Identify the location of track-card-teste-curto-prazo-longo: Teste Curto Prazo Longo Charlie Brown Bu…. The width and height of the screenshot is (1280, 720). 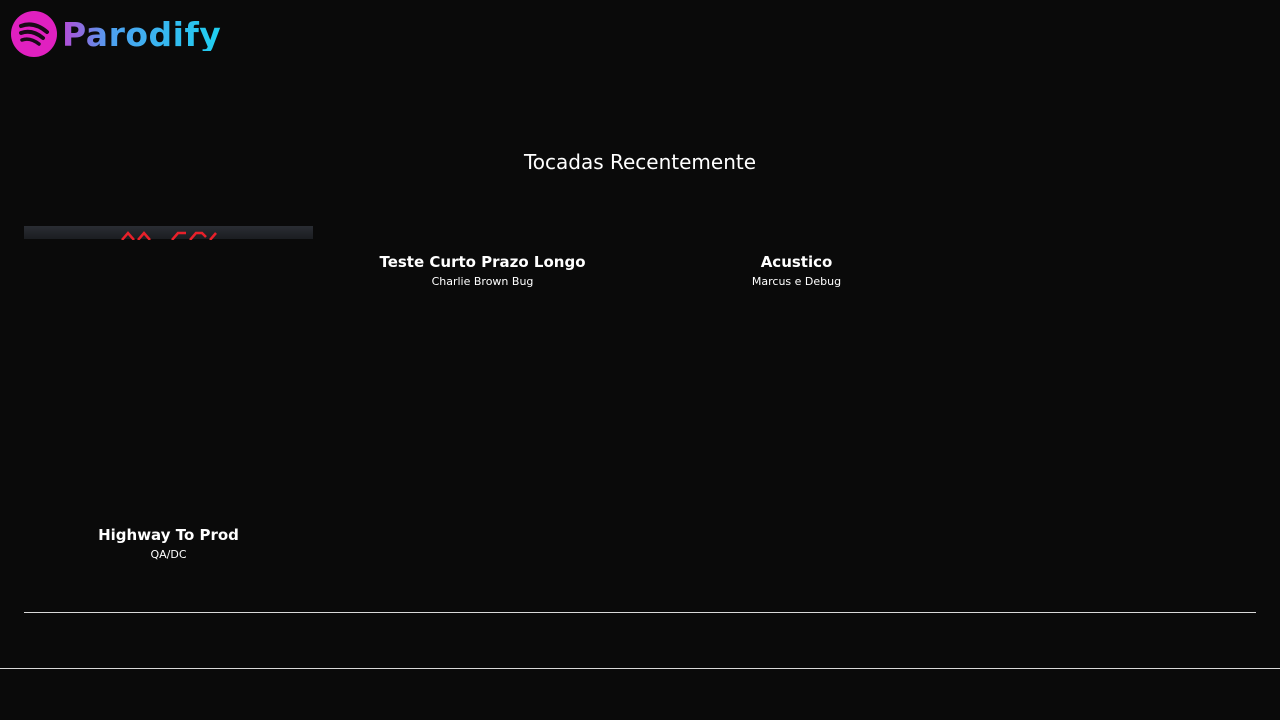
(482, 257).